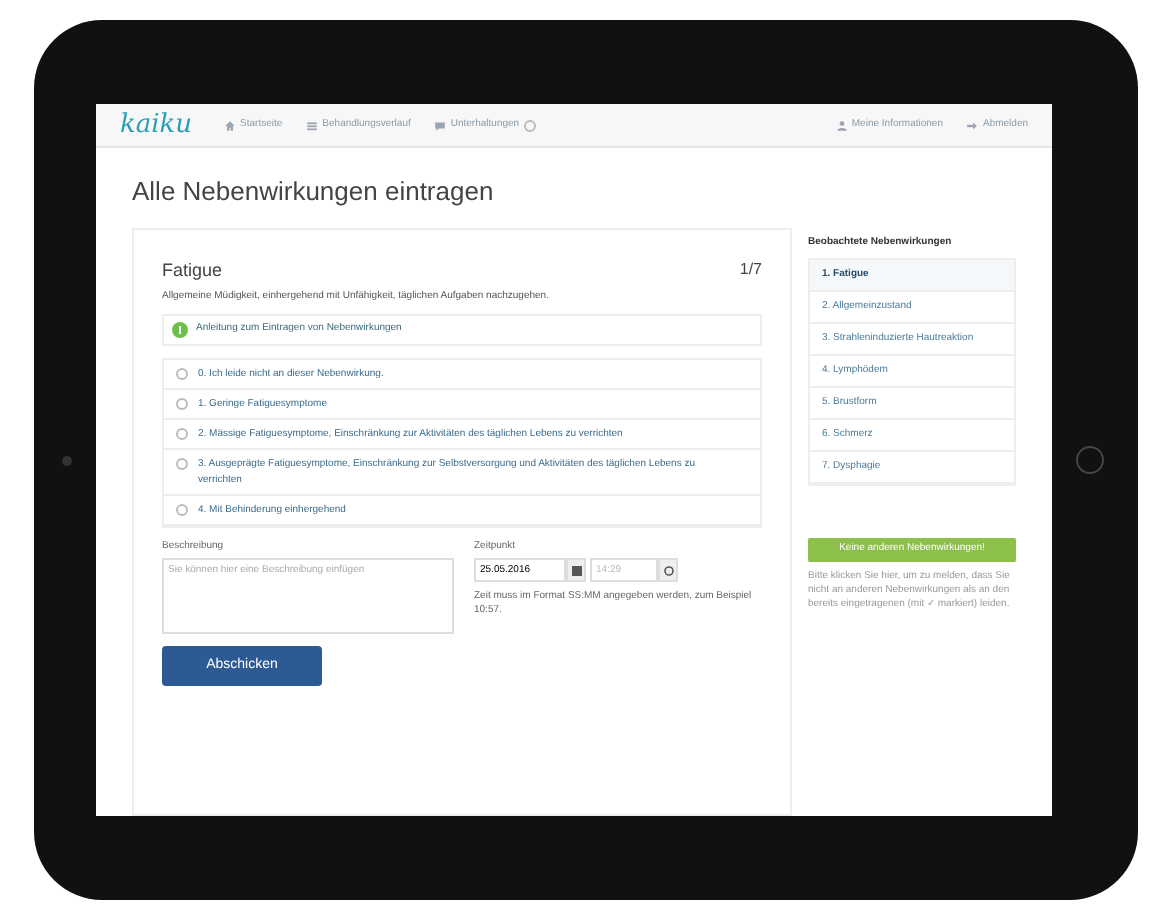 The width and height of the screenshot is (1172, 920). I want to click on page-title: Alle Nebenwirkungen eintragen, so click(313, 192).